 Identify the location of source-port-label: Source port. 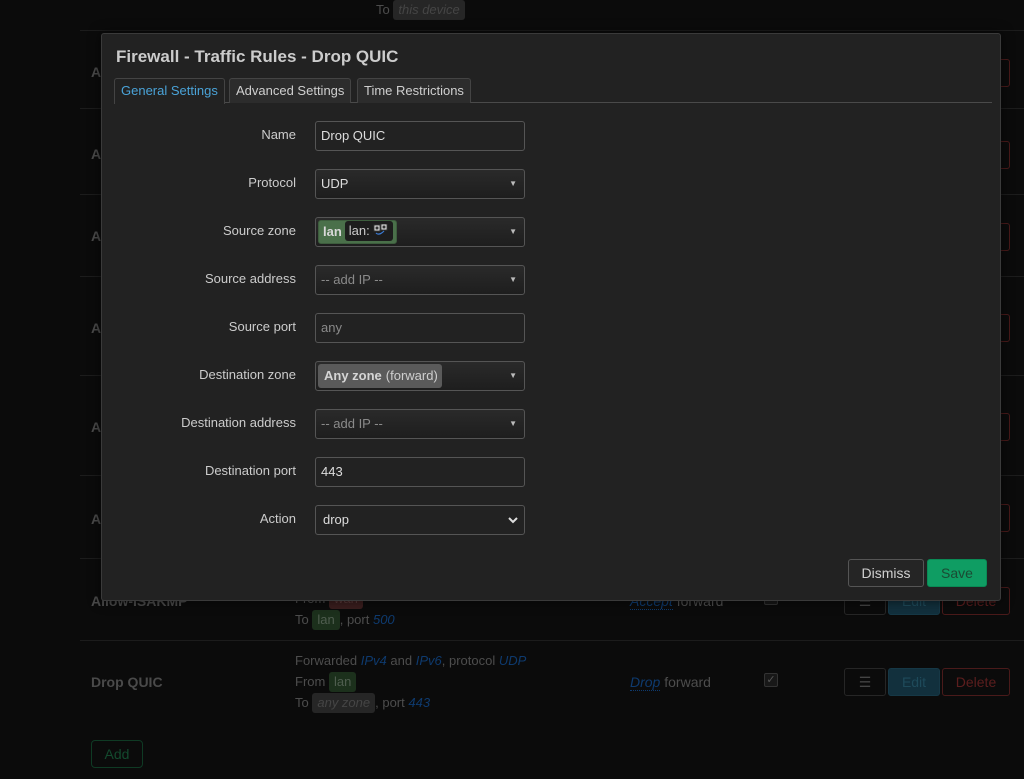
(262, 326).